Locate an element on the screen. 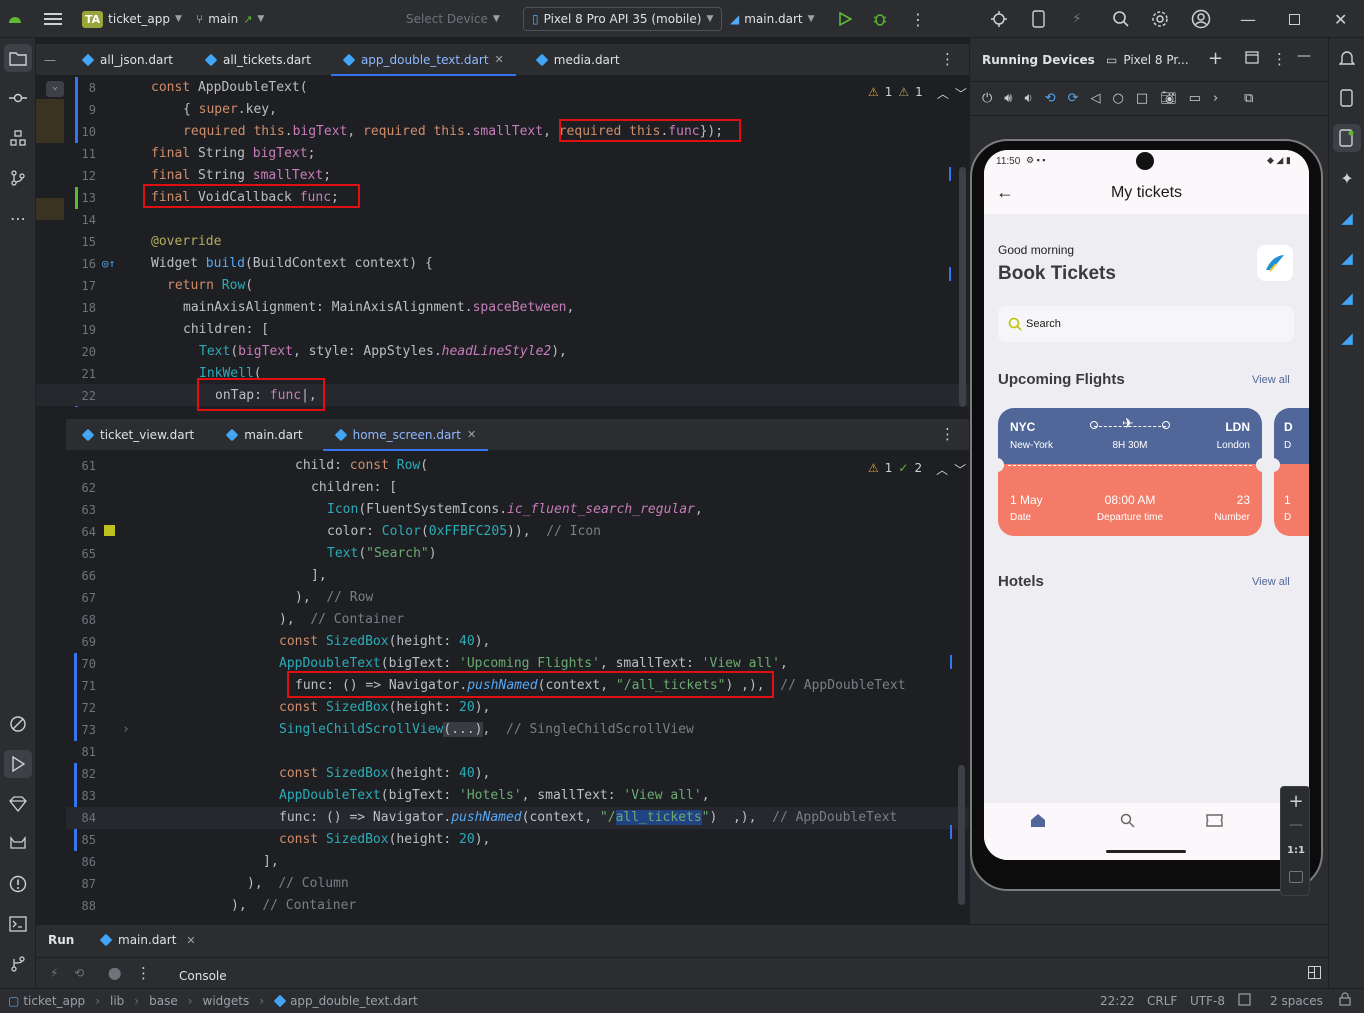 The width and height of the screenshot is (1364, 1013). zoom-in-button: + is located at coordinates (1296, 801).